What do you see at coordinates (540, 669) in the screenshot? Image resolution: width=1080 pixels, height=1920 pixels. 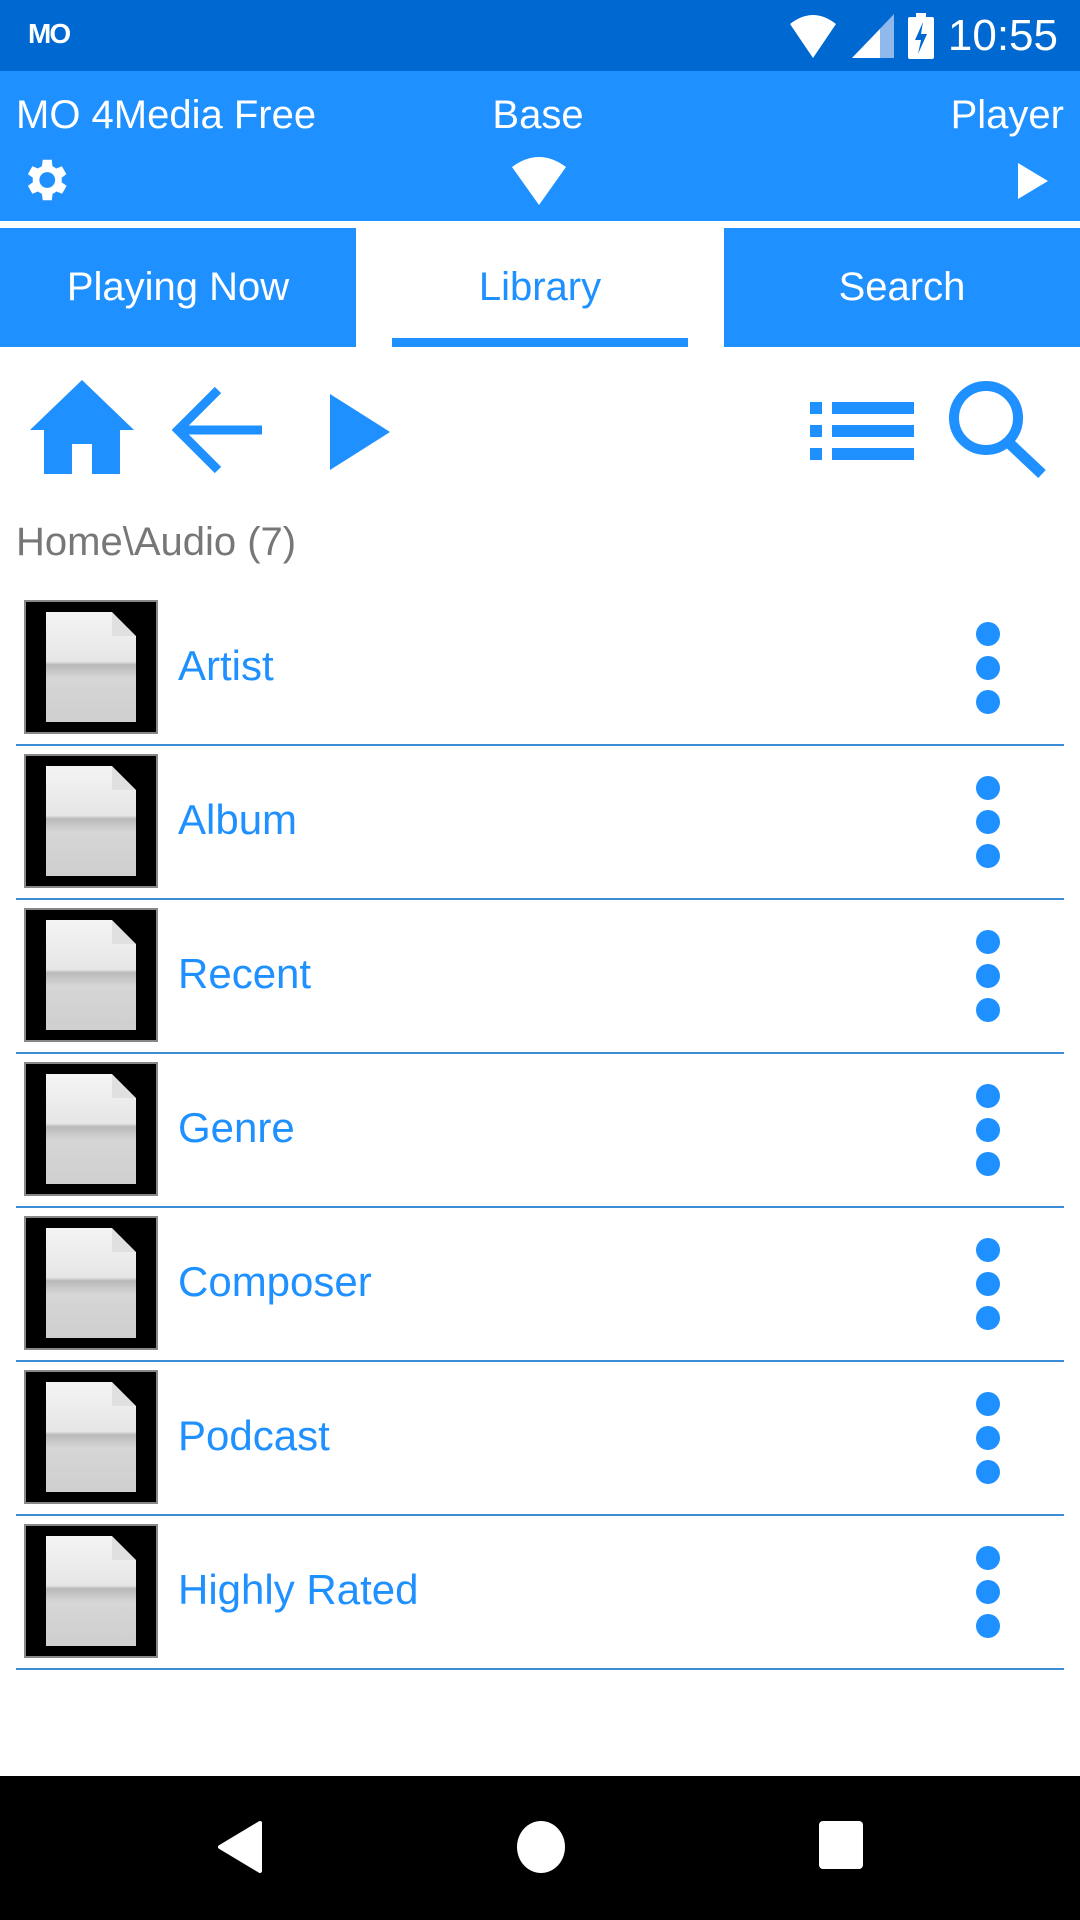 I see `list-item: Artist` at bounding box center [540, 669].